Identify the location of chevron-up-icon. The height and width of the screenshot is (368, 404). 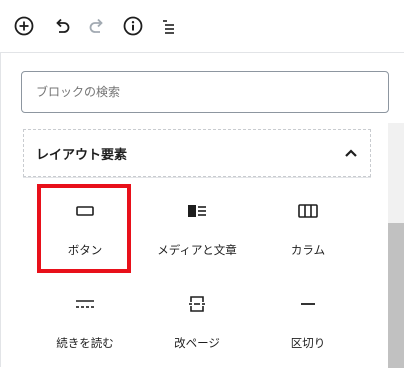
(351, 153).